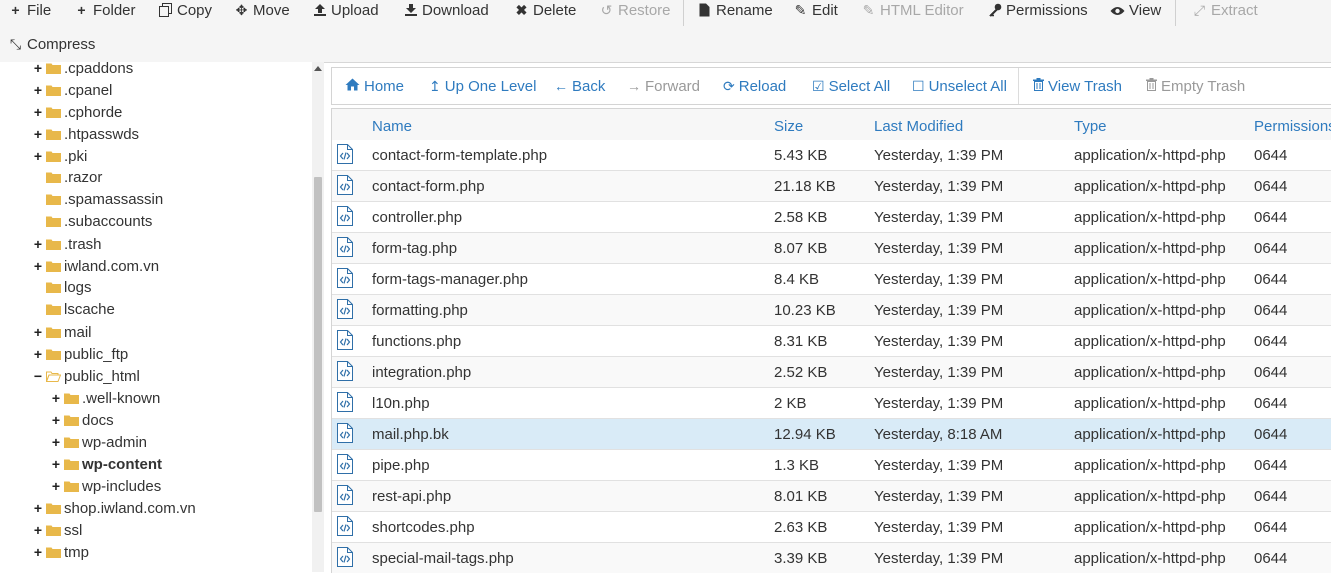 The image size is (1331, 573). What do you see at coordinates (59, 156) in the screenshot?
I see `tree-item: + .pki` at bounding box center [59, 156].